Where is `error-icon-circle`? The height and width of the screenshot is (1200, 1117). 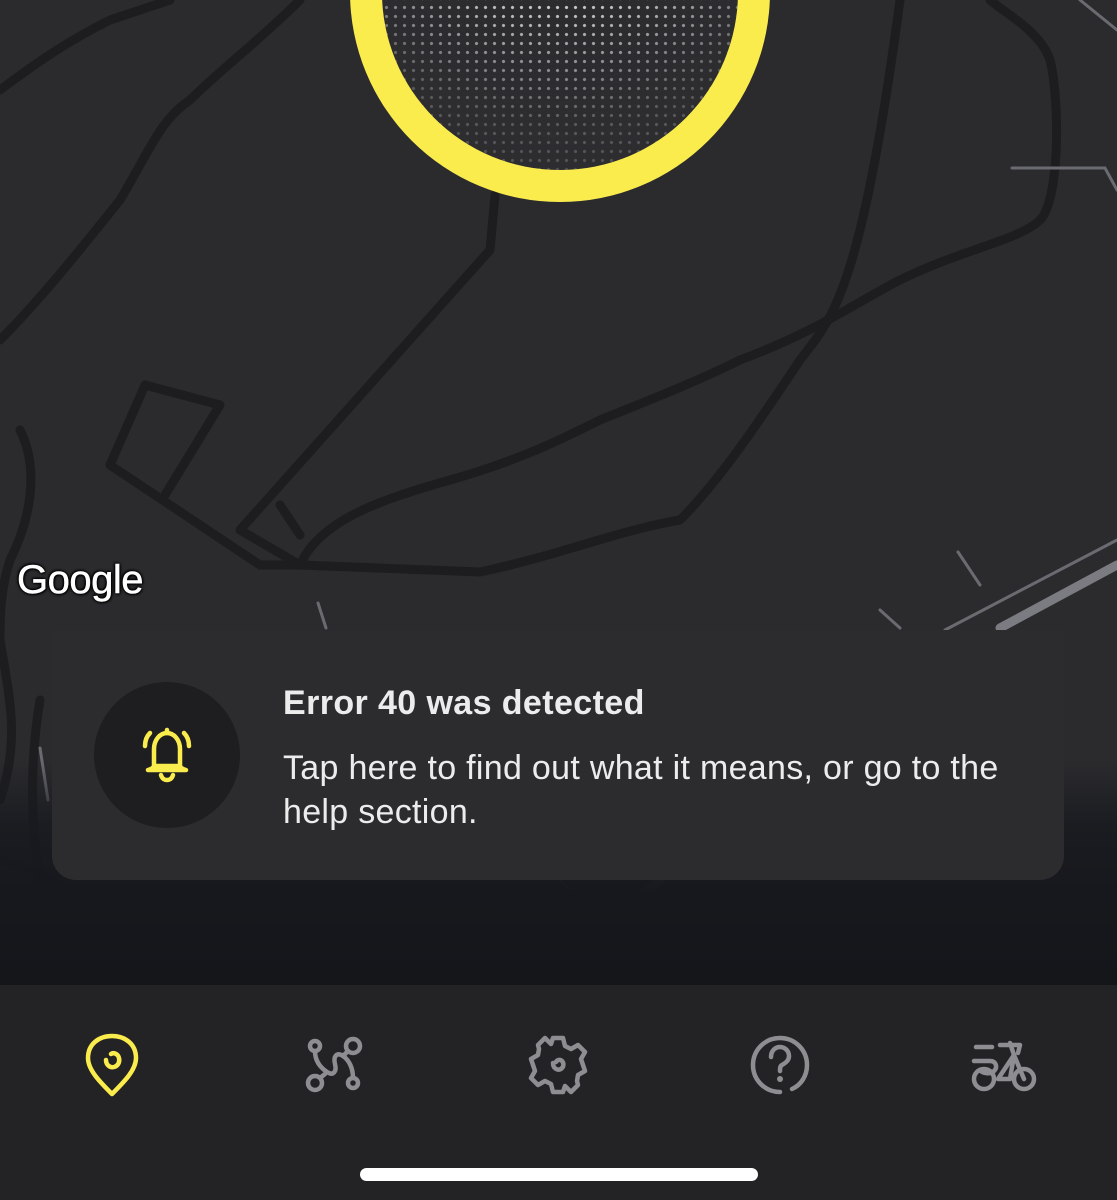 error-icon-circle is located at coordinates (167, 755).